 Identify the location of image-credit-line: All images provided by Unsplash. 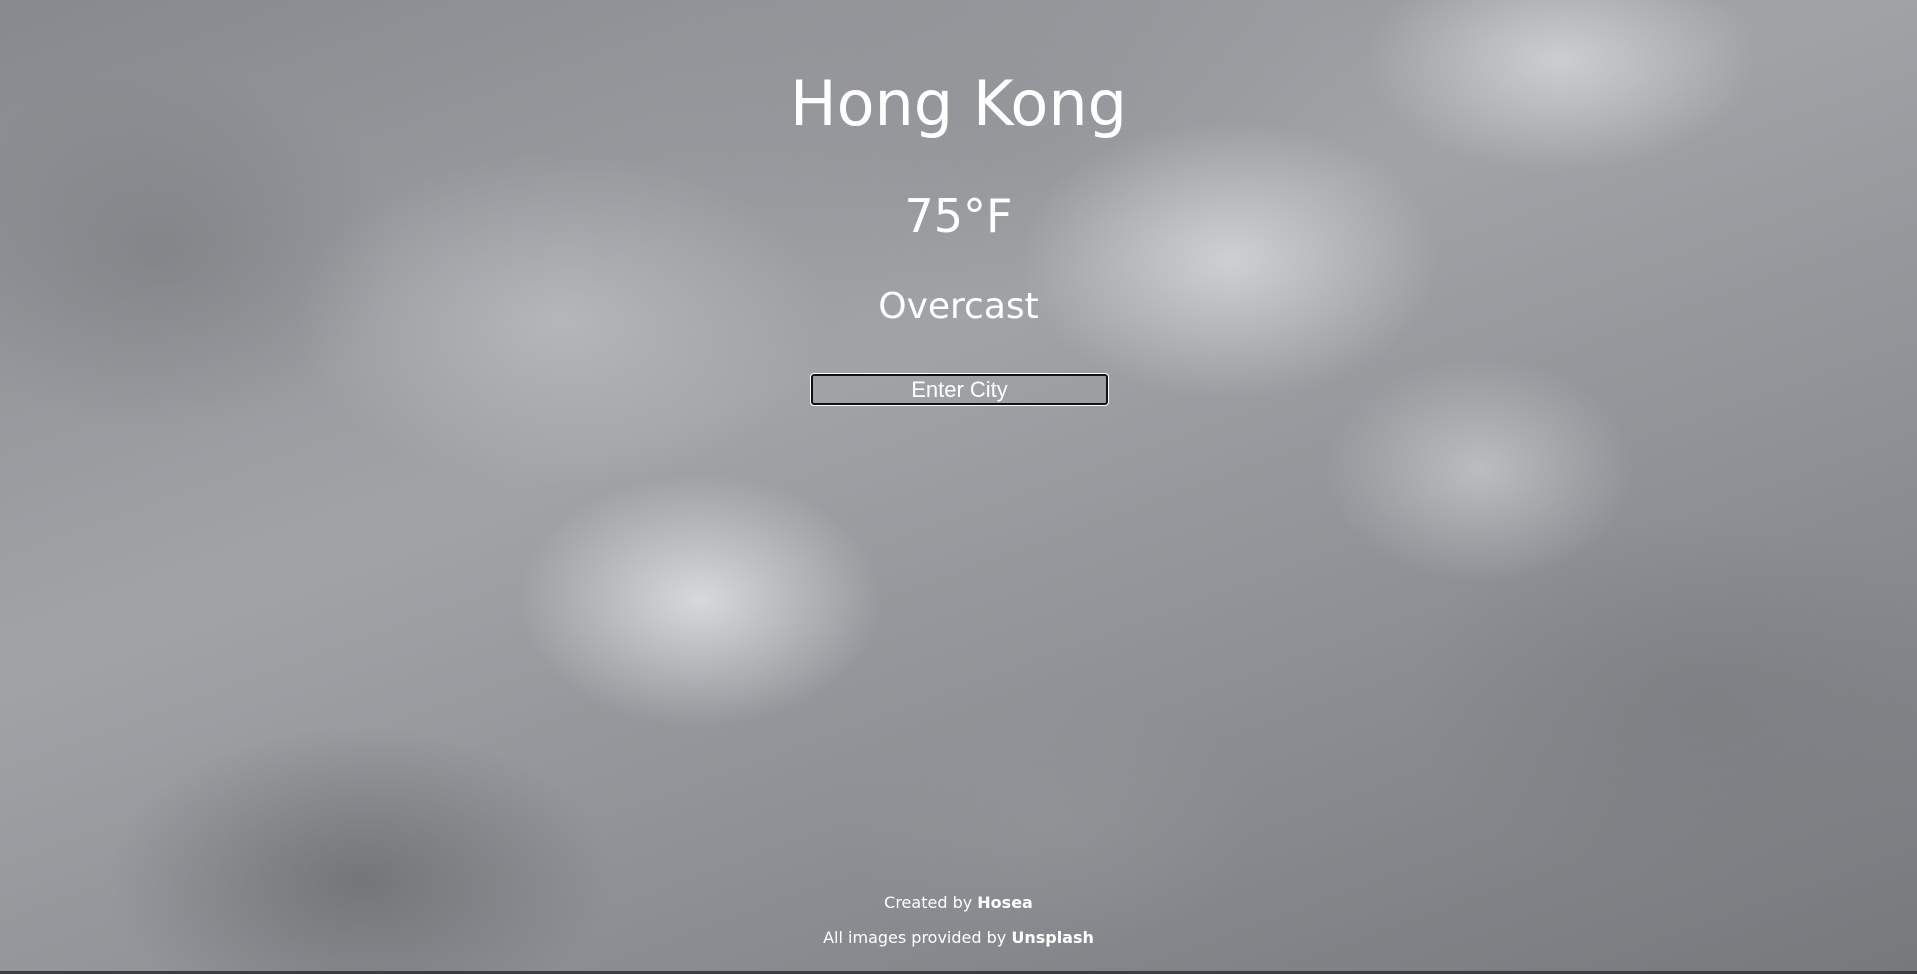
(958, 942).